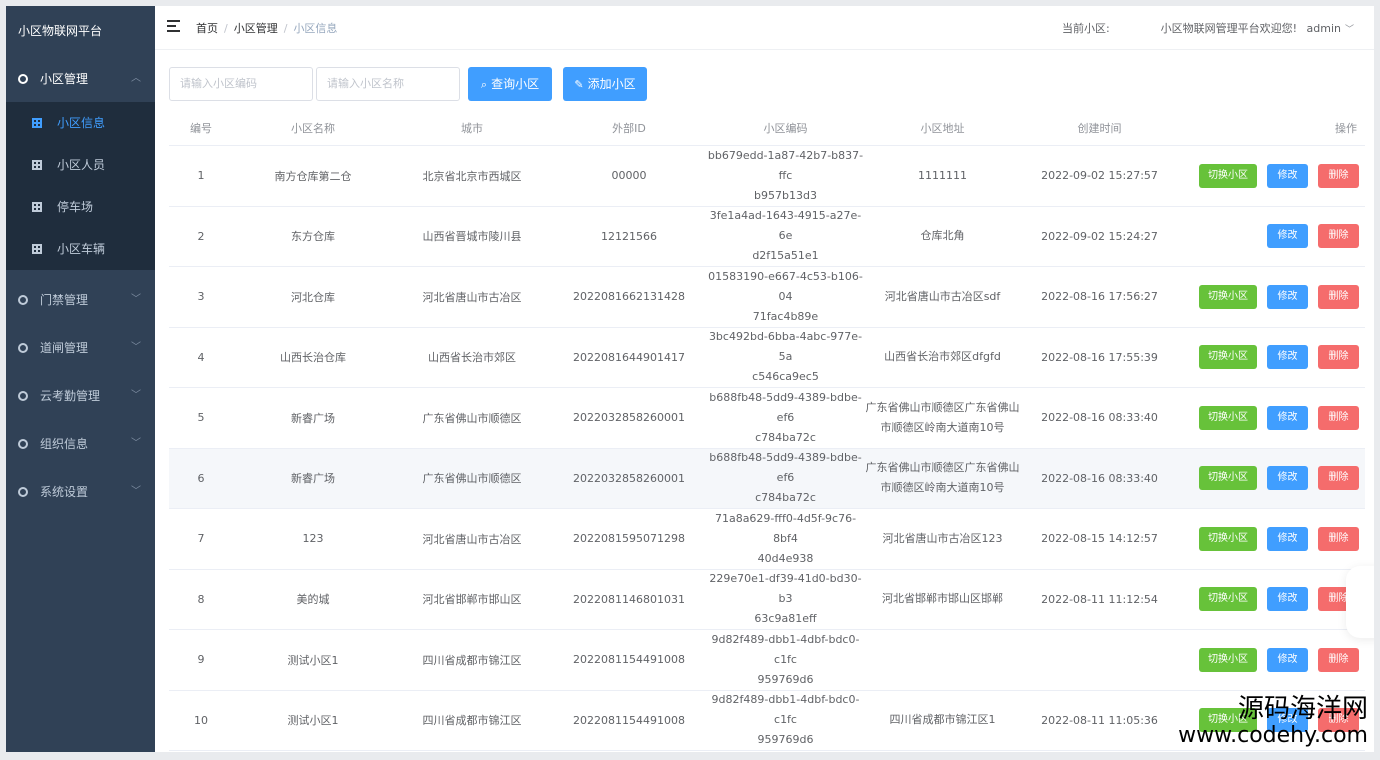 This screenshot has width=1380, height=760. What do you see at coordinates (942, 427) in the screenshot?
I see `cell-address-line2: 市顺德区岭南大道南10号` at bounding box center [942, 427].